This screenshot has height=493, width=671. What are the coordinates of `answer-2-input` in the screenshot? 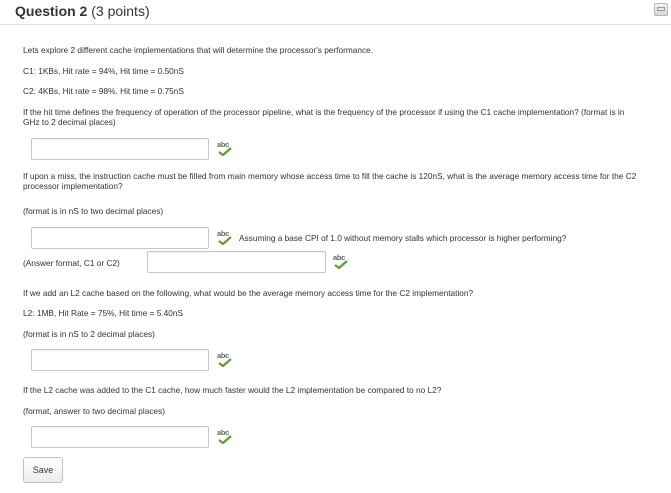 It's located at (120, 238).